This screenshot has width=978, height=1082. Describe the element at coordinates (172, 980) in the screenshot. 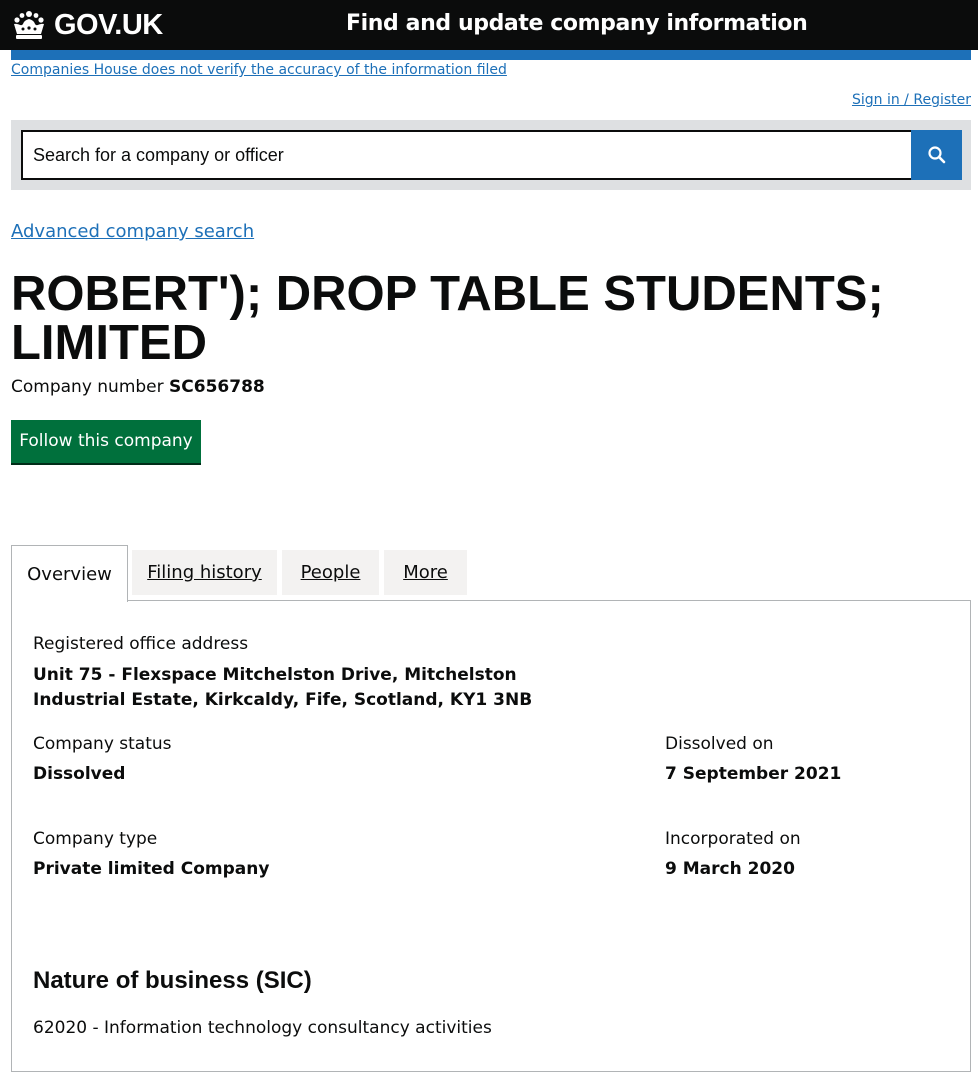

I see `sic-heading: Nature of business (SIC)` at that location.